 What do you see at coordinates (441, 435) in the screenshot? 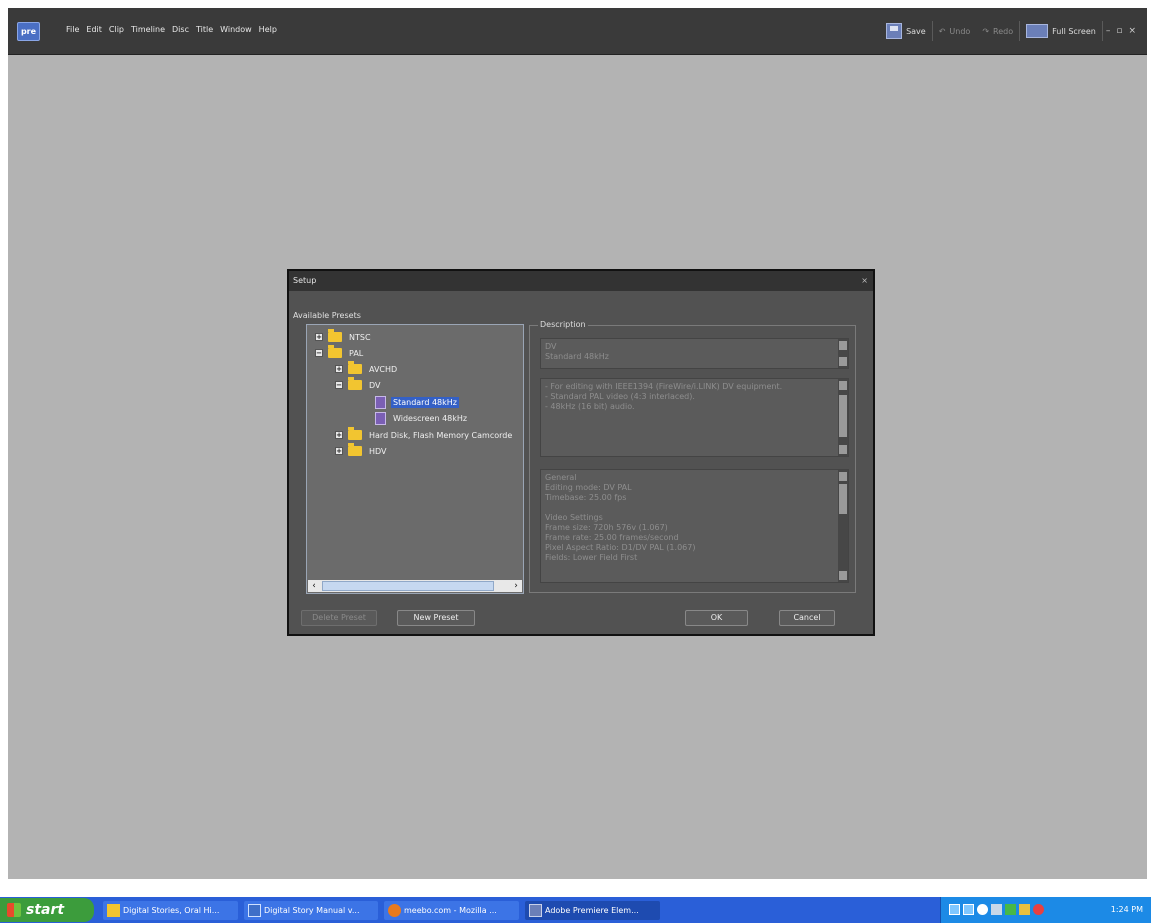
I see `tree-item-label: Hard Disk, Flash Memory Camcorde` at bounding box center [441, 435].